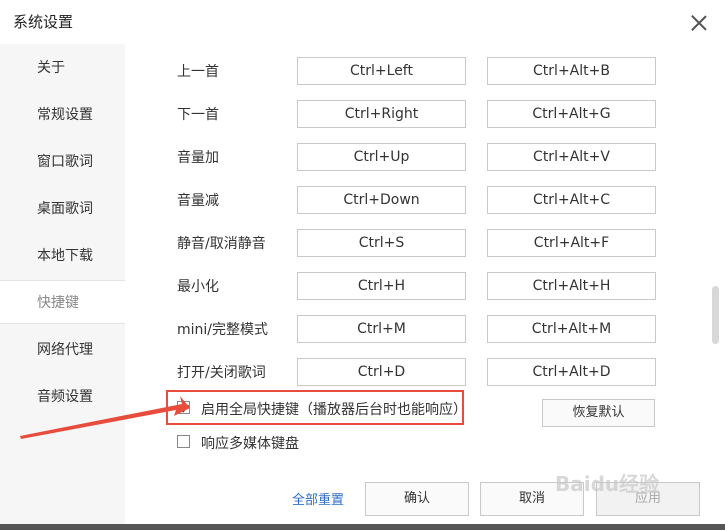 This screenshot has width=725, height=530. I want to click on global-key-mute: Ctrl+Alt+F, so click(571, 243).